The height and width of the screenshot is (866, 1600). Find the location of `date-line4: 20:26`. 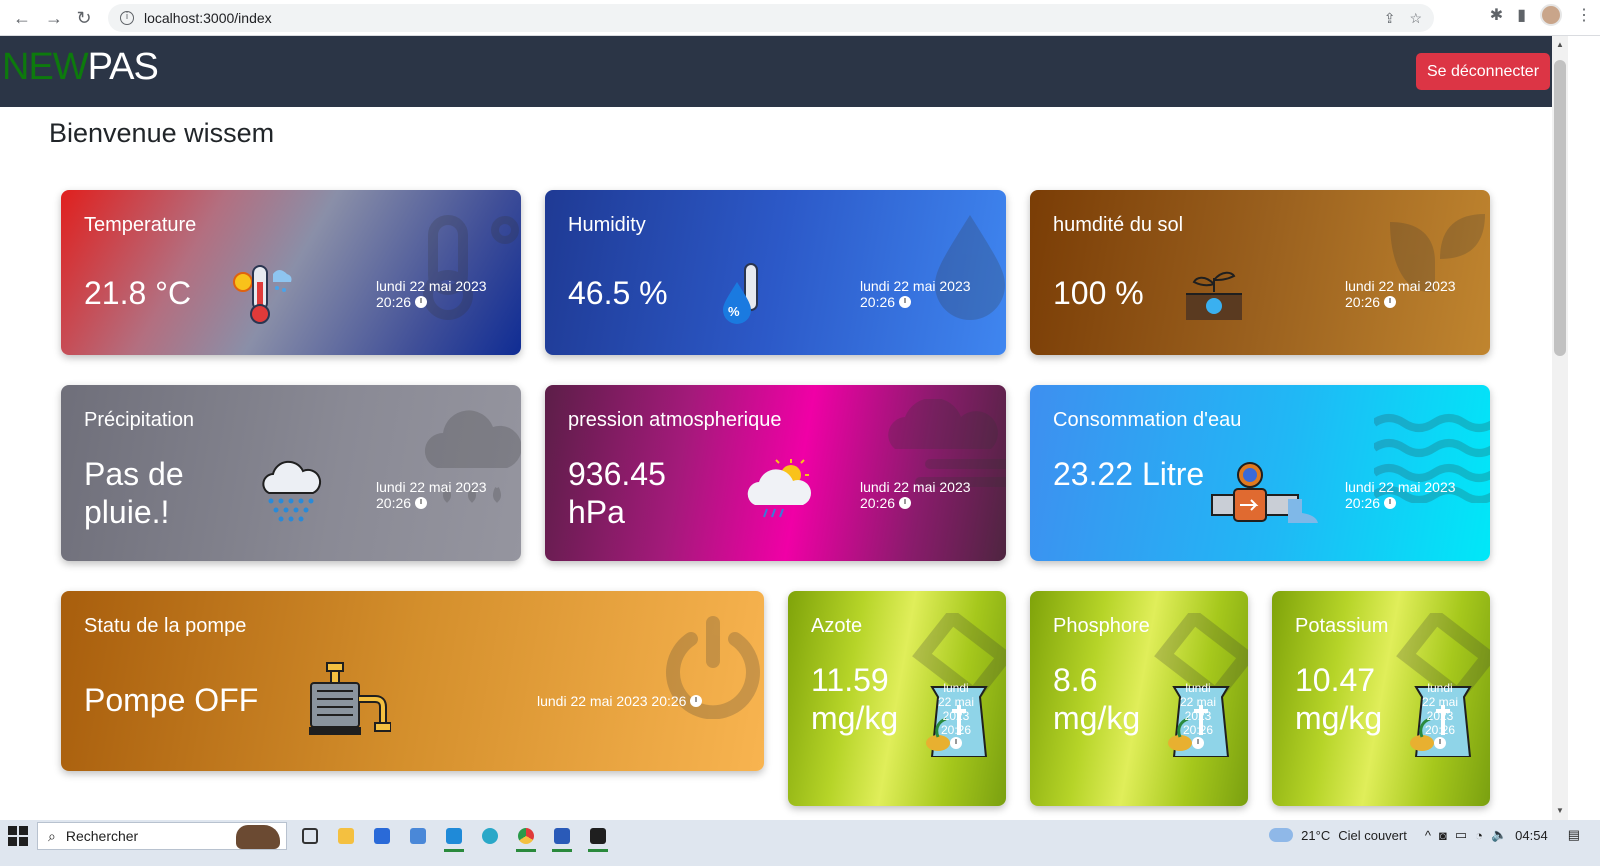

date-line4: 20:26 is located at coordinates (1440, 730).